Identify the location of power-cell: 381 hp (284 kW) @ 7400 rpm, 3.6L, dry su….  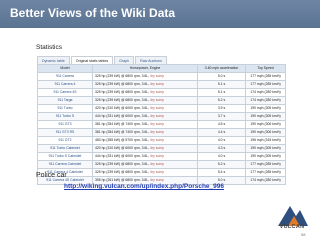
(145, 124).